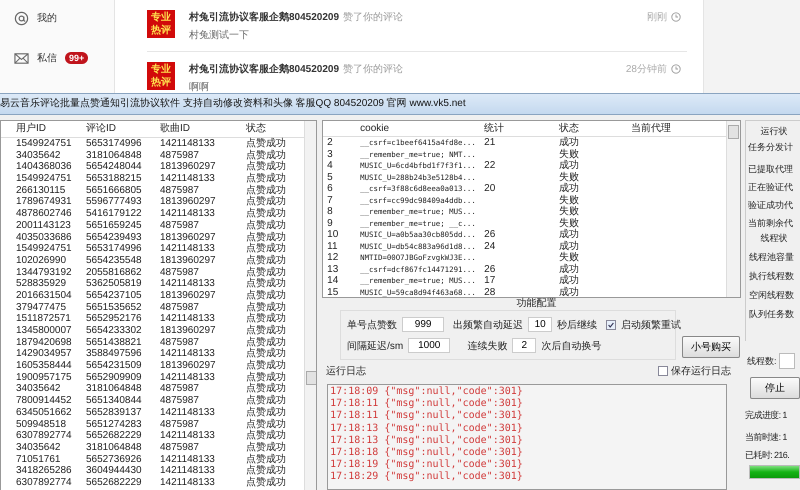 Image resolution: width=800 pixels, height=490 pixels. I want to click on time-text: 刚刚, so click(657, 17).